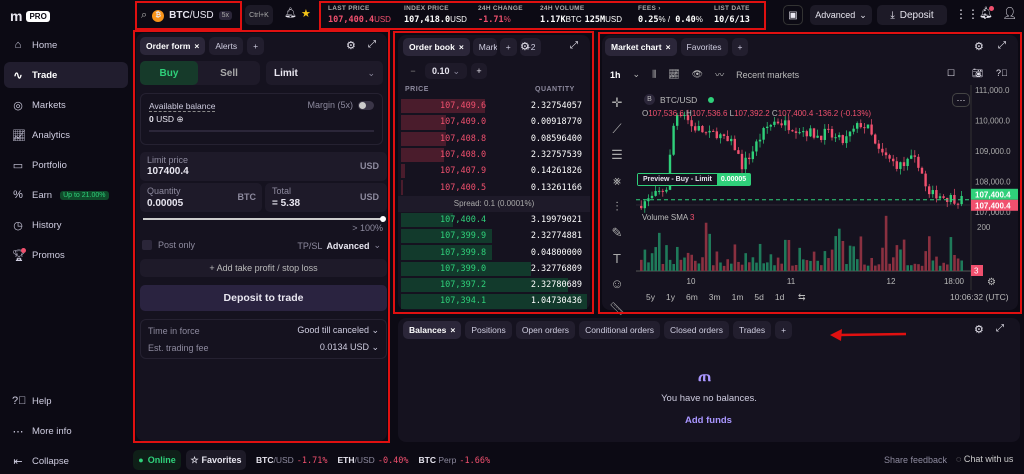 This screenshot has height=474, width=1024. I want to click on tab-positions: Positions, so click(488, 330).